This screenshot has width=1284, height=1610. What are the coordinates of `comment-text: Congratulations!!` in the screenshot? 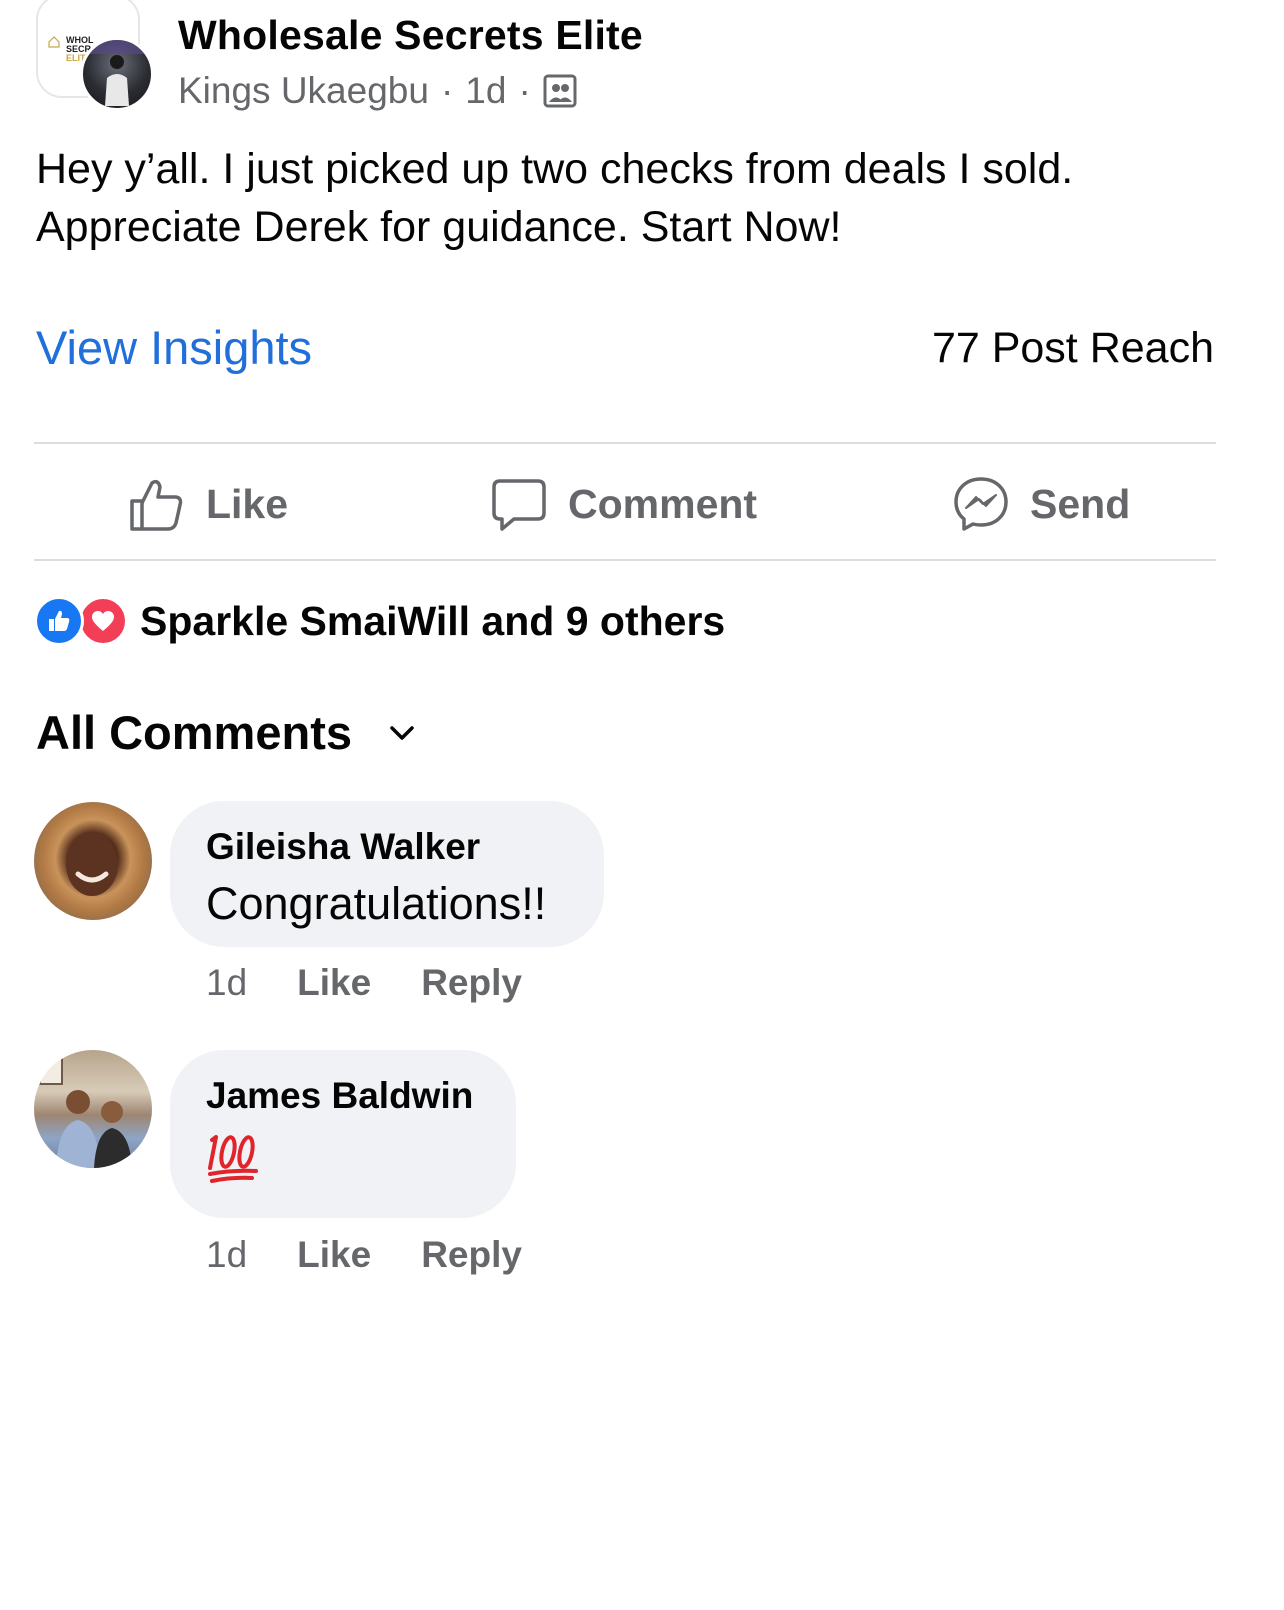 It's located at (376, 903).